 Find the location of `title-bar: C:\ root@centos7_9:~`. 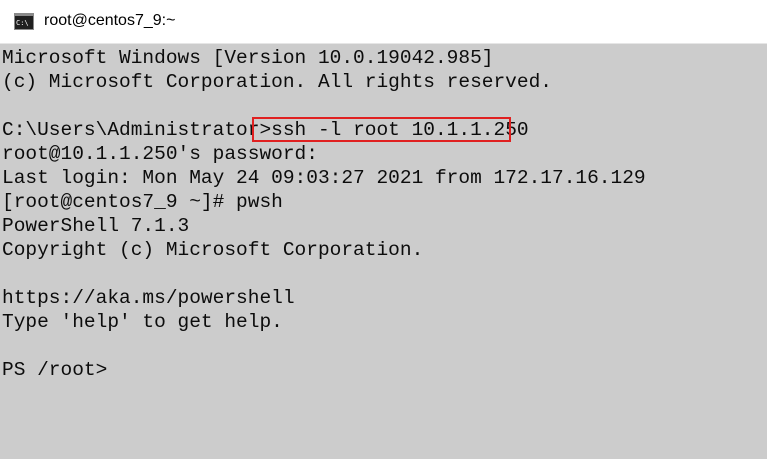

title-bar: C:\ root@centos7_9:~ is located at coordinates (383, 22).